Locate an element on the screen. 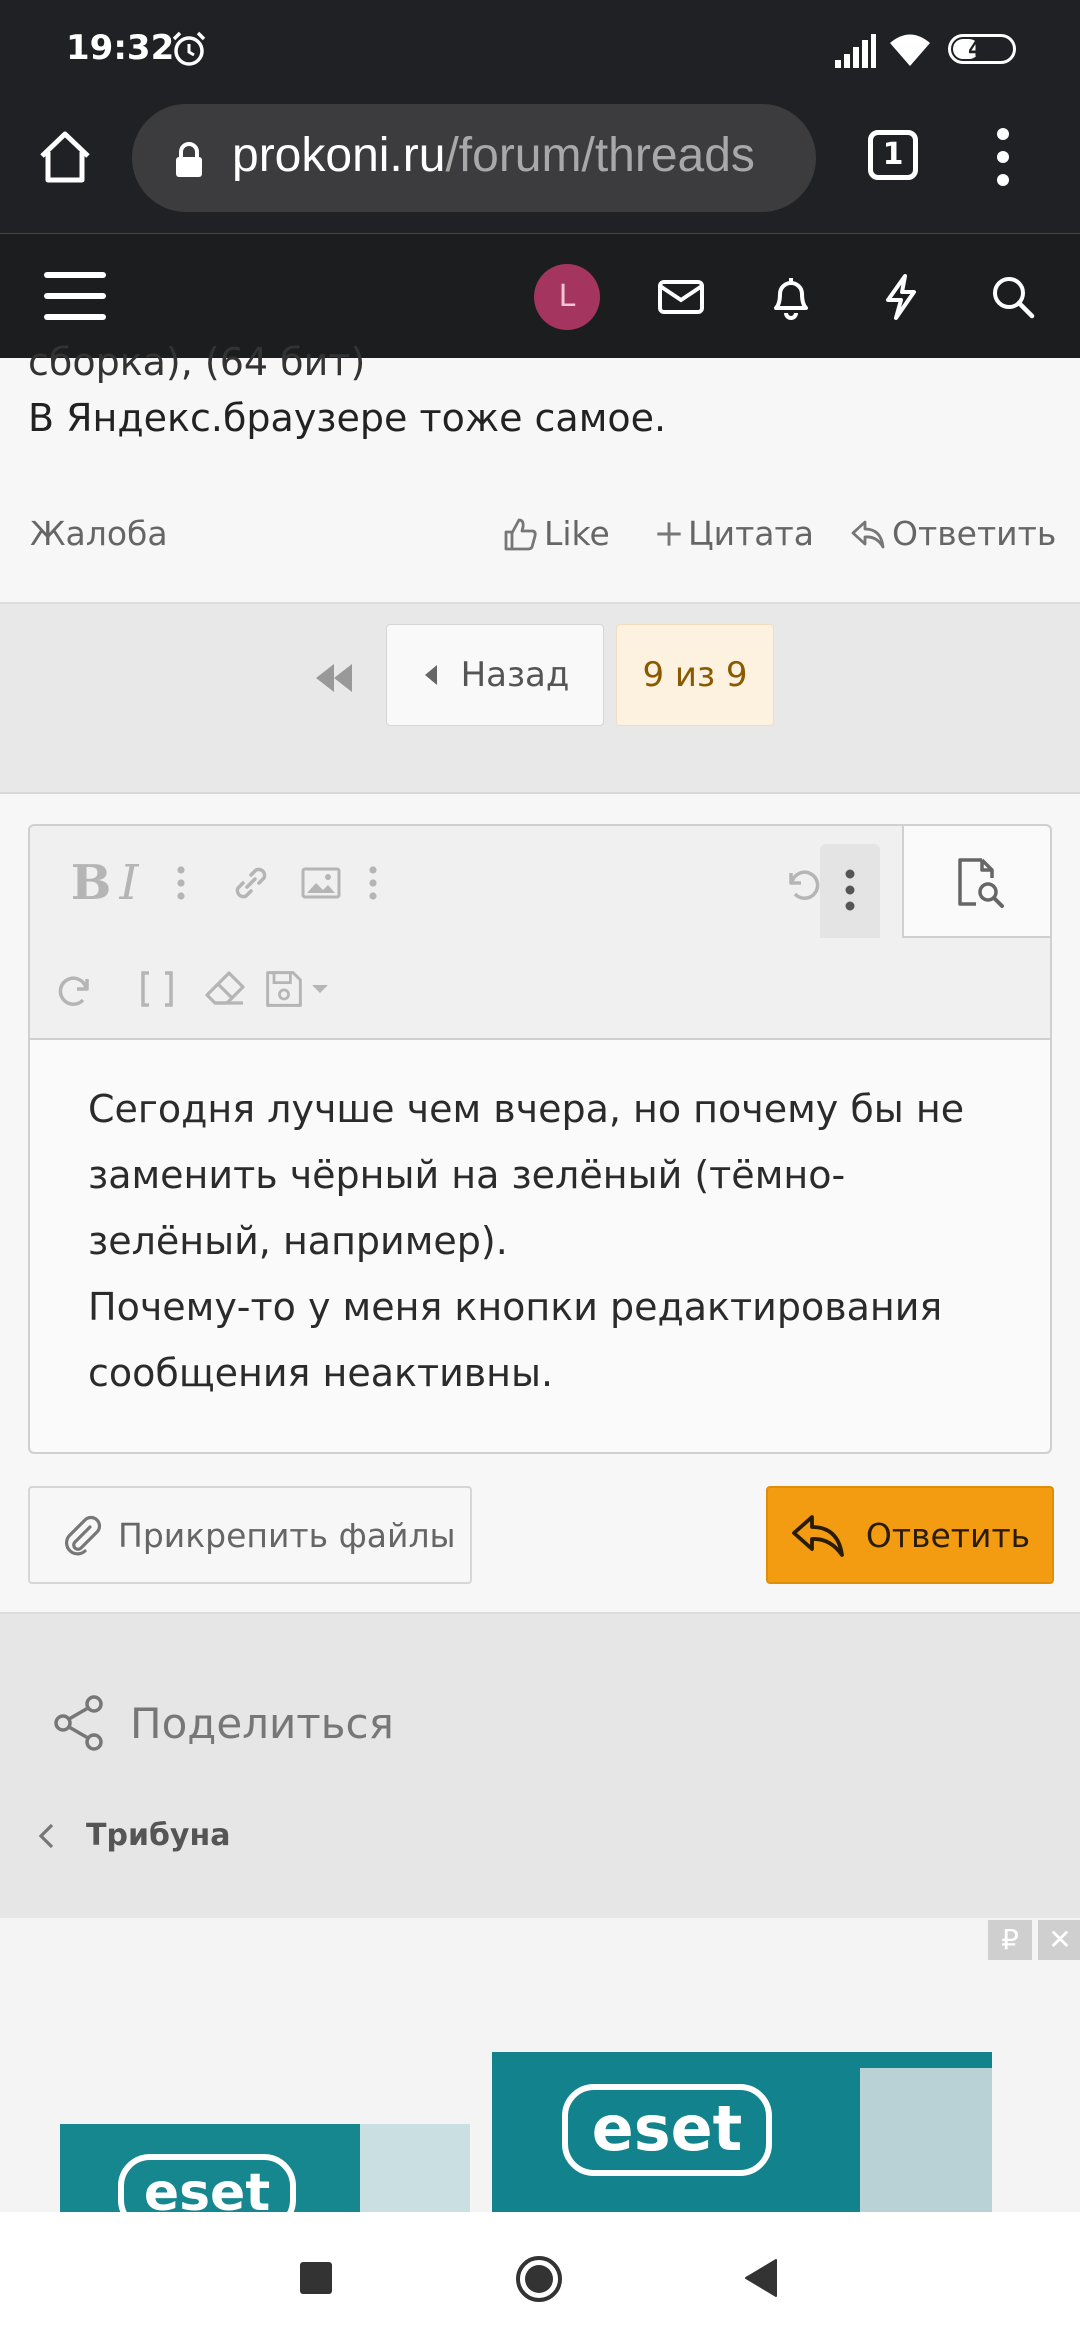 The width and height of the screenshot is (1080, 2340). share-button: Поделиться is located at coordinates (223, 1723).